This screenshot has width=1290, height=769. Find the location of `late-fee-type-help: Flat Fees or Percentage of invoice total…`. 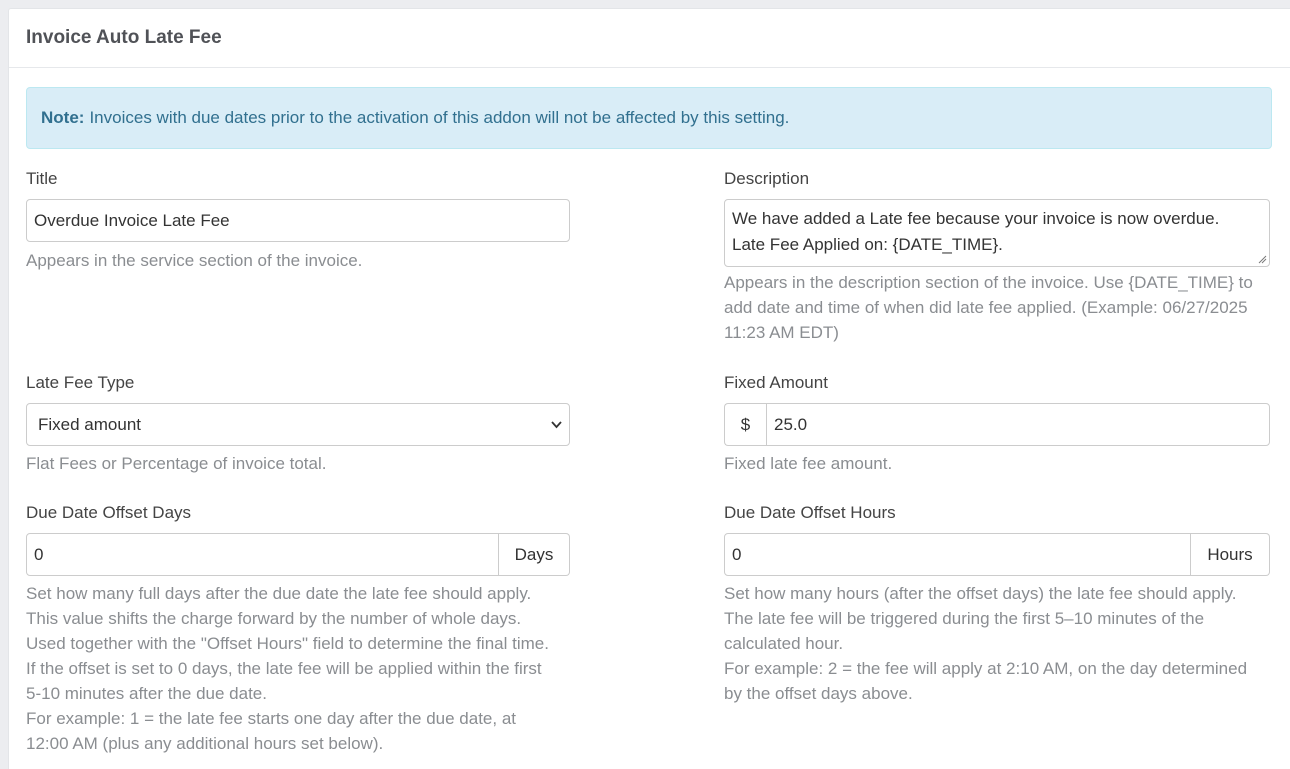

late-fee-type-help: Flat Fees or Percentage of invoice total… is located at coordinates (176, 463).